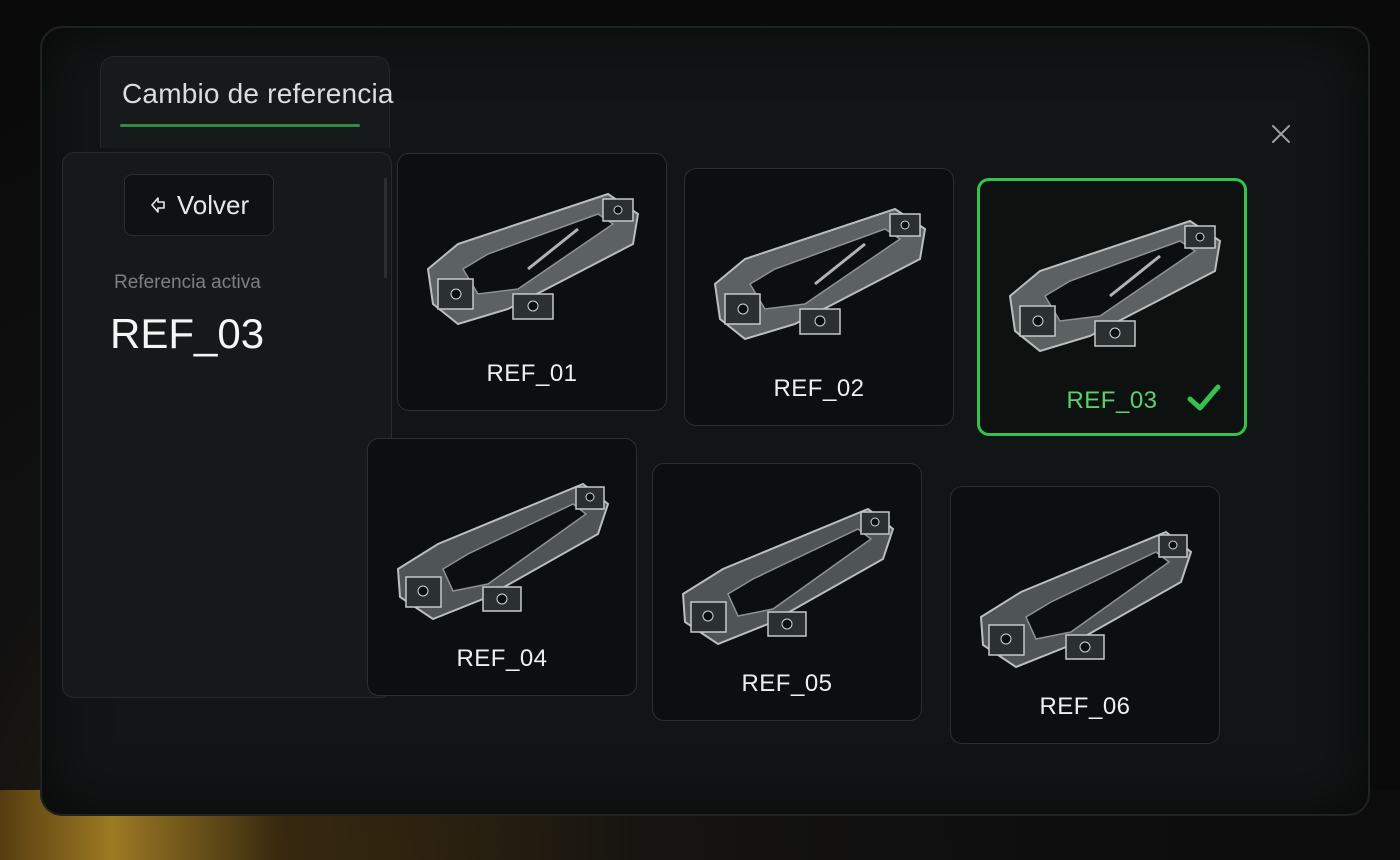  Describe the element at coordinates (1085, 706) in the screenshot. I see `reference-label: REF_06` at that location.